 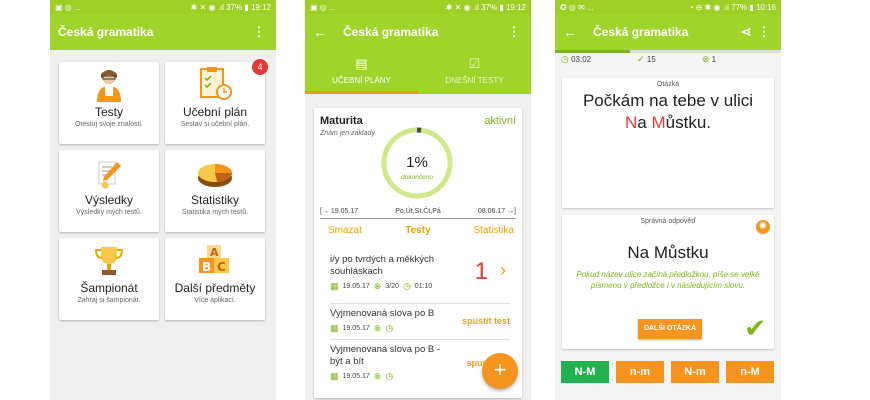 What do you see at coordinates (503, 270) in the screenshot?
I see `chevron-right-icon: ›` at bounding box center [503, 270].